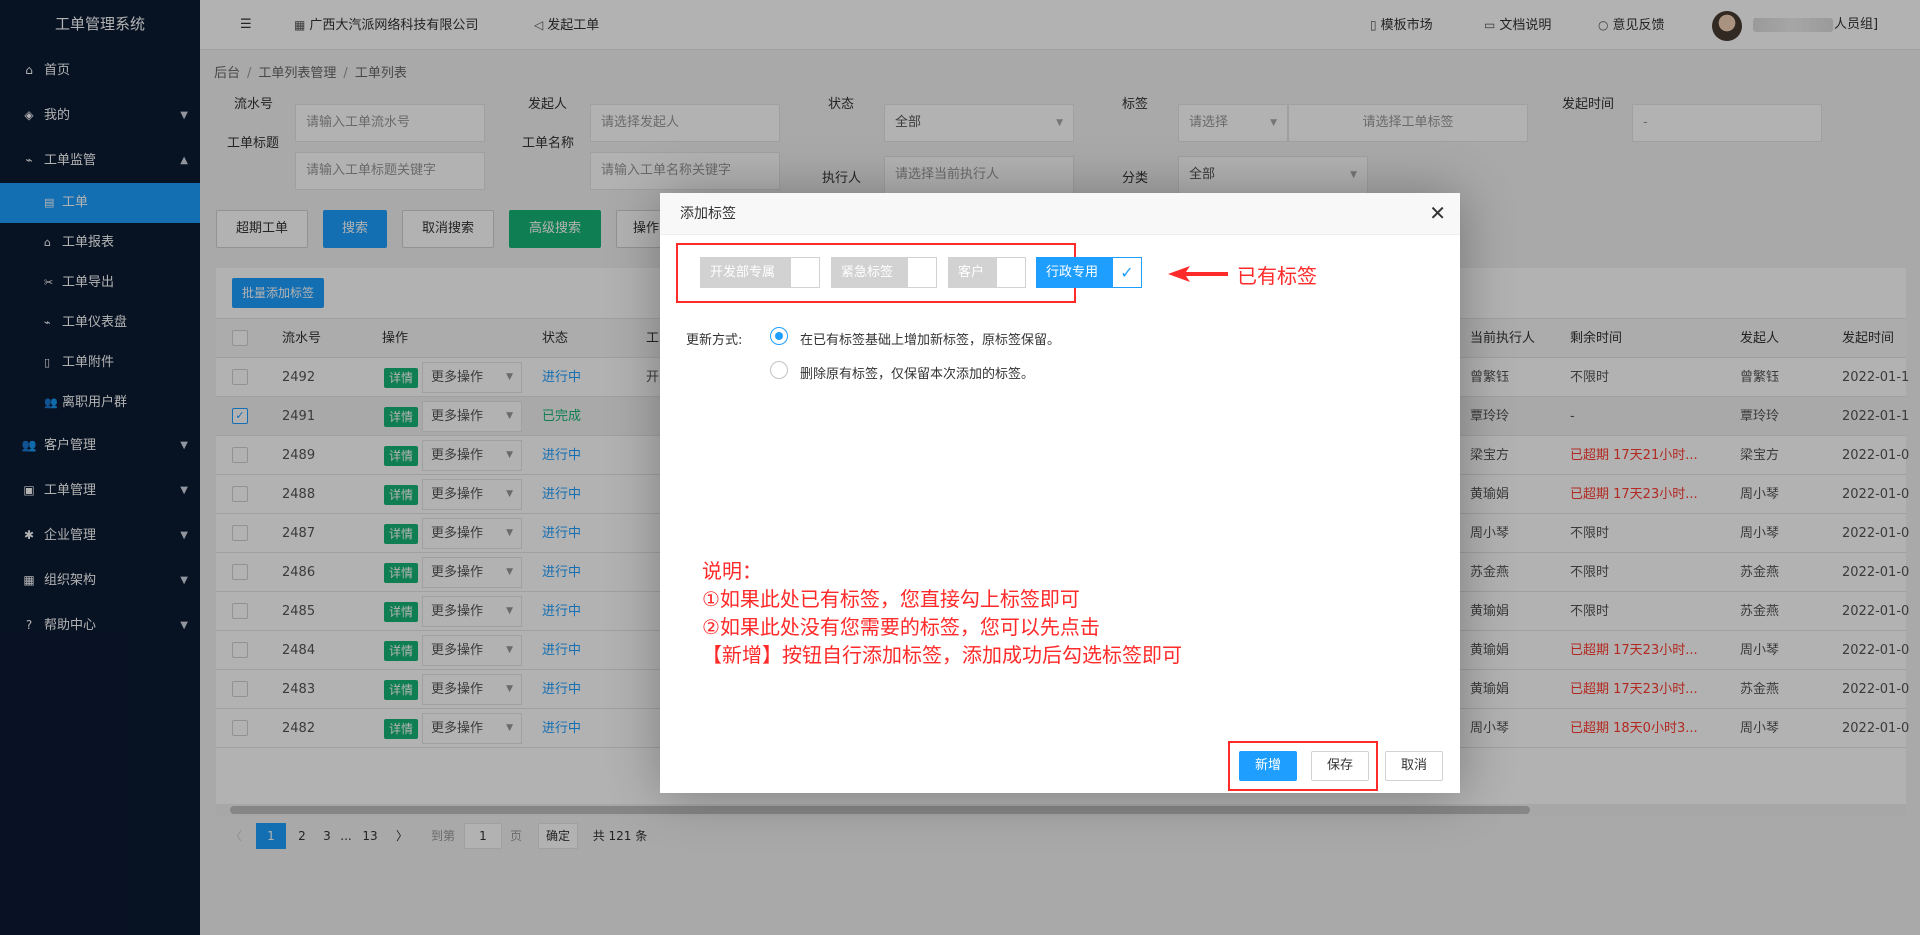 The image size is (1920, 935). Describe the element at coordinates (1437, 213) in the screenshot. I see `close-icon: ✕` at that location.